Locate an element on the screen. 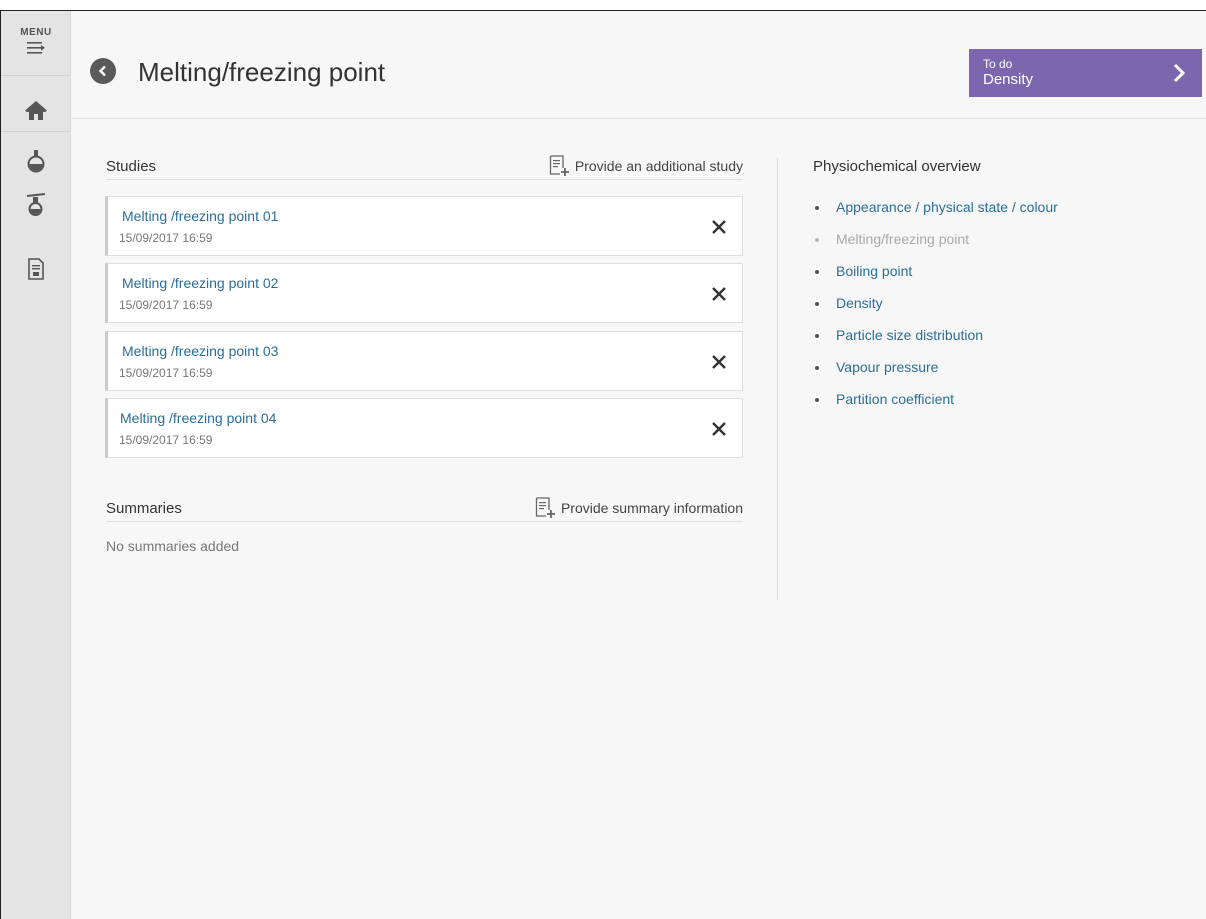 This screenshot has width=1206, height=919. overview-item-vapour-pressure: Vapour pressure is located at coordinates (935, 373).